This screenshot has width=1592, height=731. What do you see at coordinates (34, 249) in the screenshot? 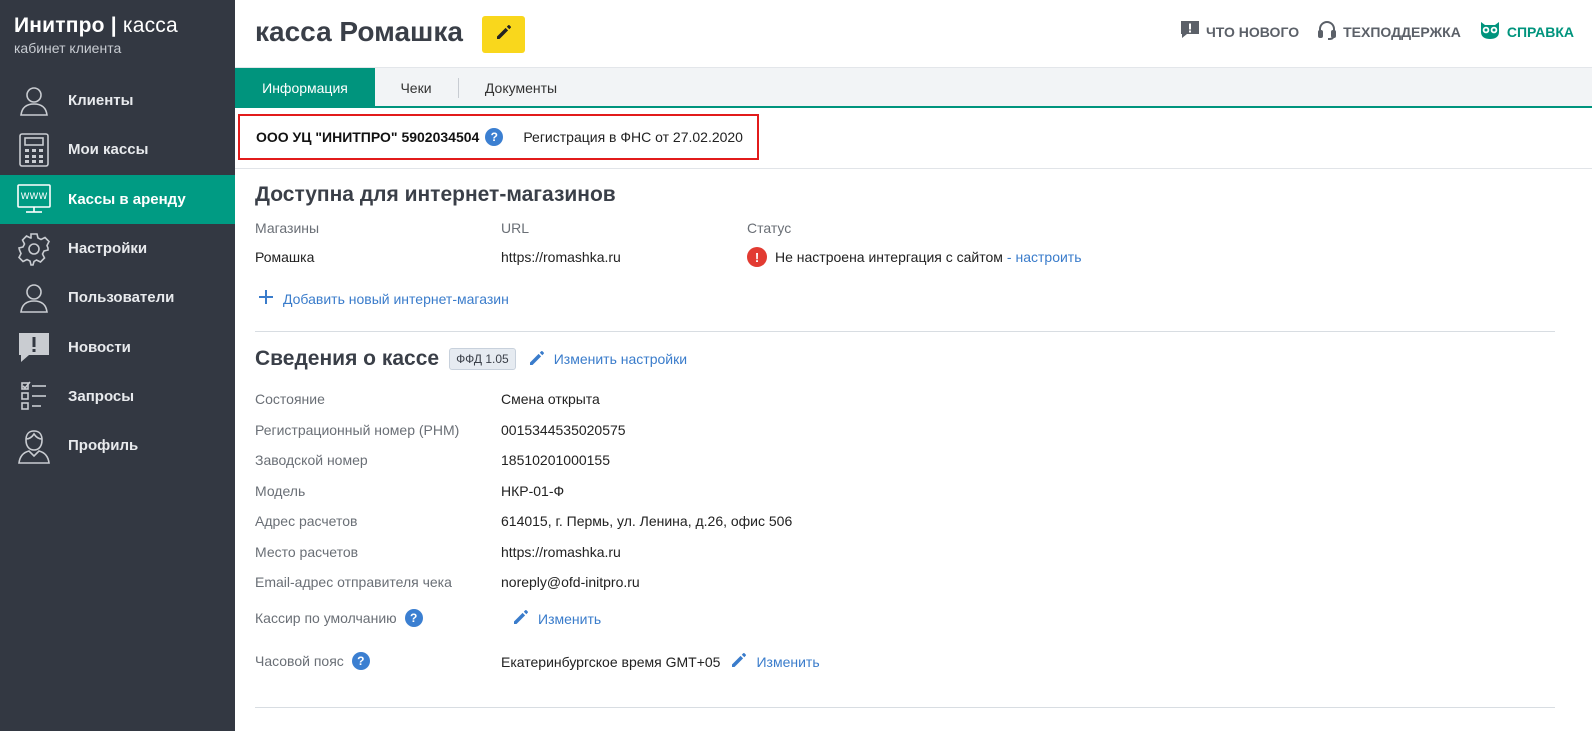
I see `gear-icon` at bounding box center [34, 249].